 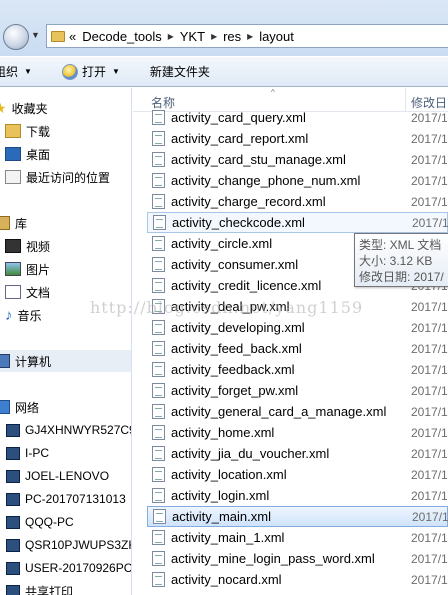 I want to click on nav-network-computer: PC-201707131013, so click(x=66, y=499).